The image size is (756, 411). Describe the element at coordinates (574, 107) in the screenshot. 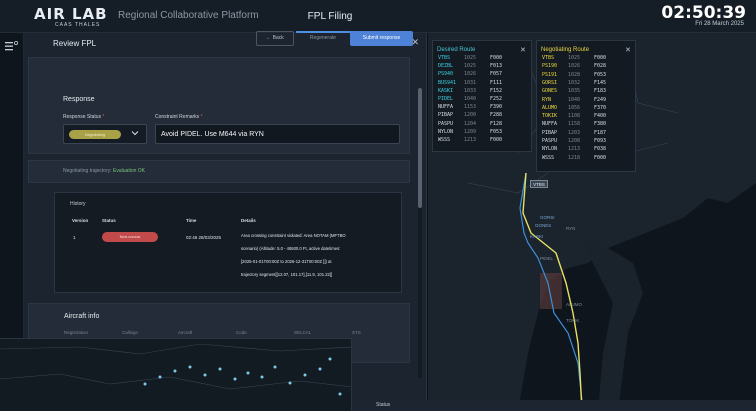

I see `waypoint-time: 1056` at that location.